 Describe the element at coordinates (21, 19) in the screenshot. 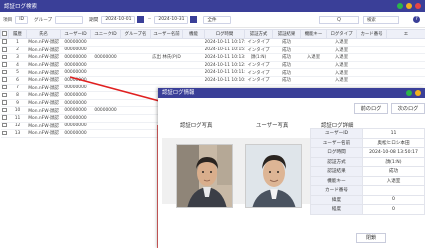

I see `item-select: ID` at that location.